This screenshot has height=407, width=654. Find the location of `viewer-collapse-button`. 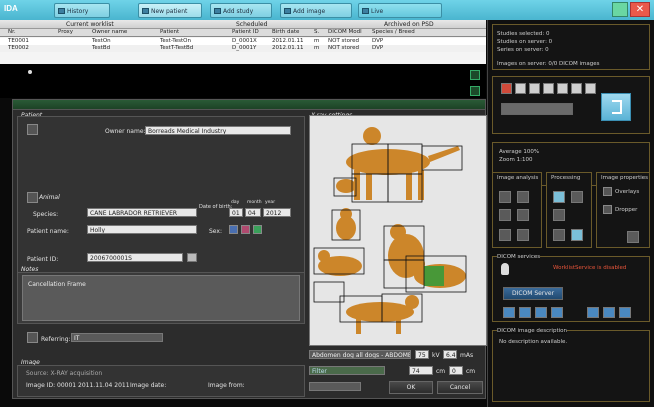

viewer-collapse-button is located at coordinates (475, 91).